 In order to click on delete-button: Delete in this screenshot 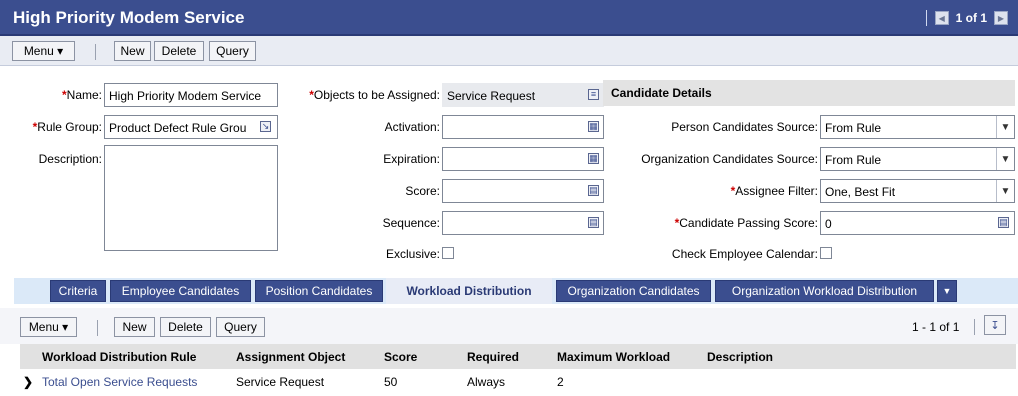, I will do `click(179, 51)`.